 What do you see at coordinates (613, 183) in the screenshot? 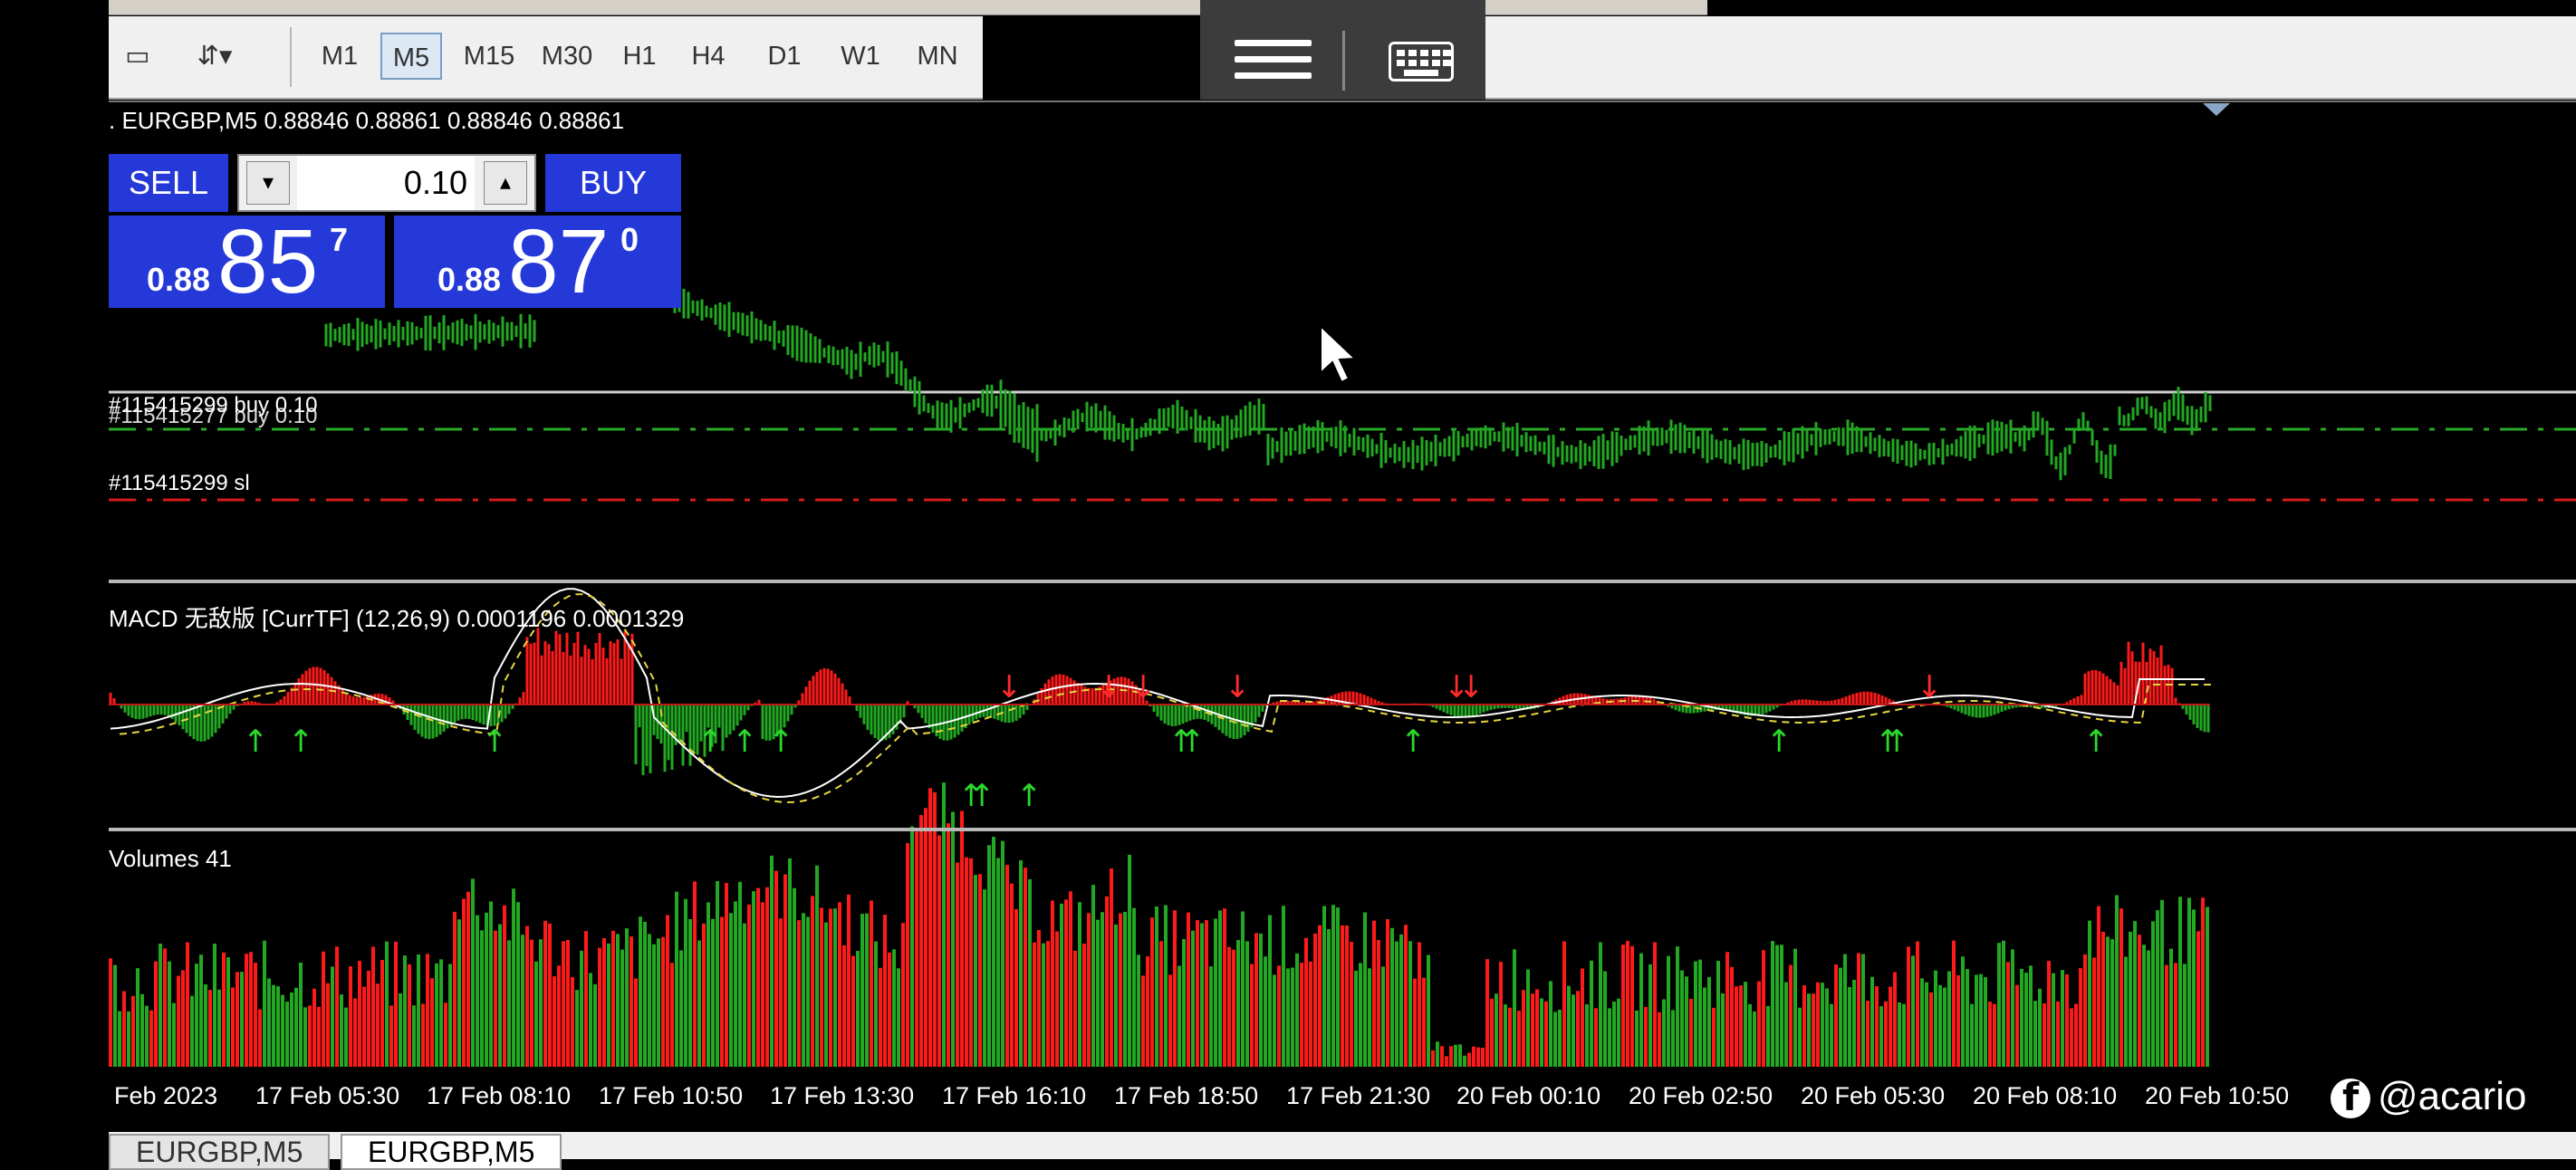
I see `buy-button: BUY` at bounding box center [613, 183].